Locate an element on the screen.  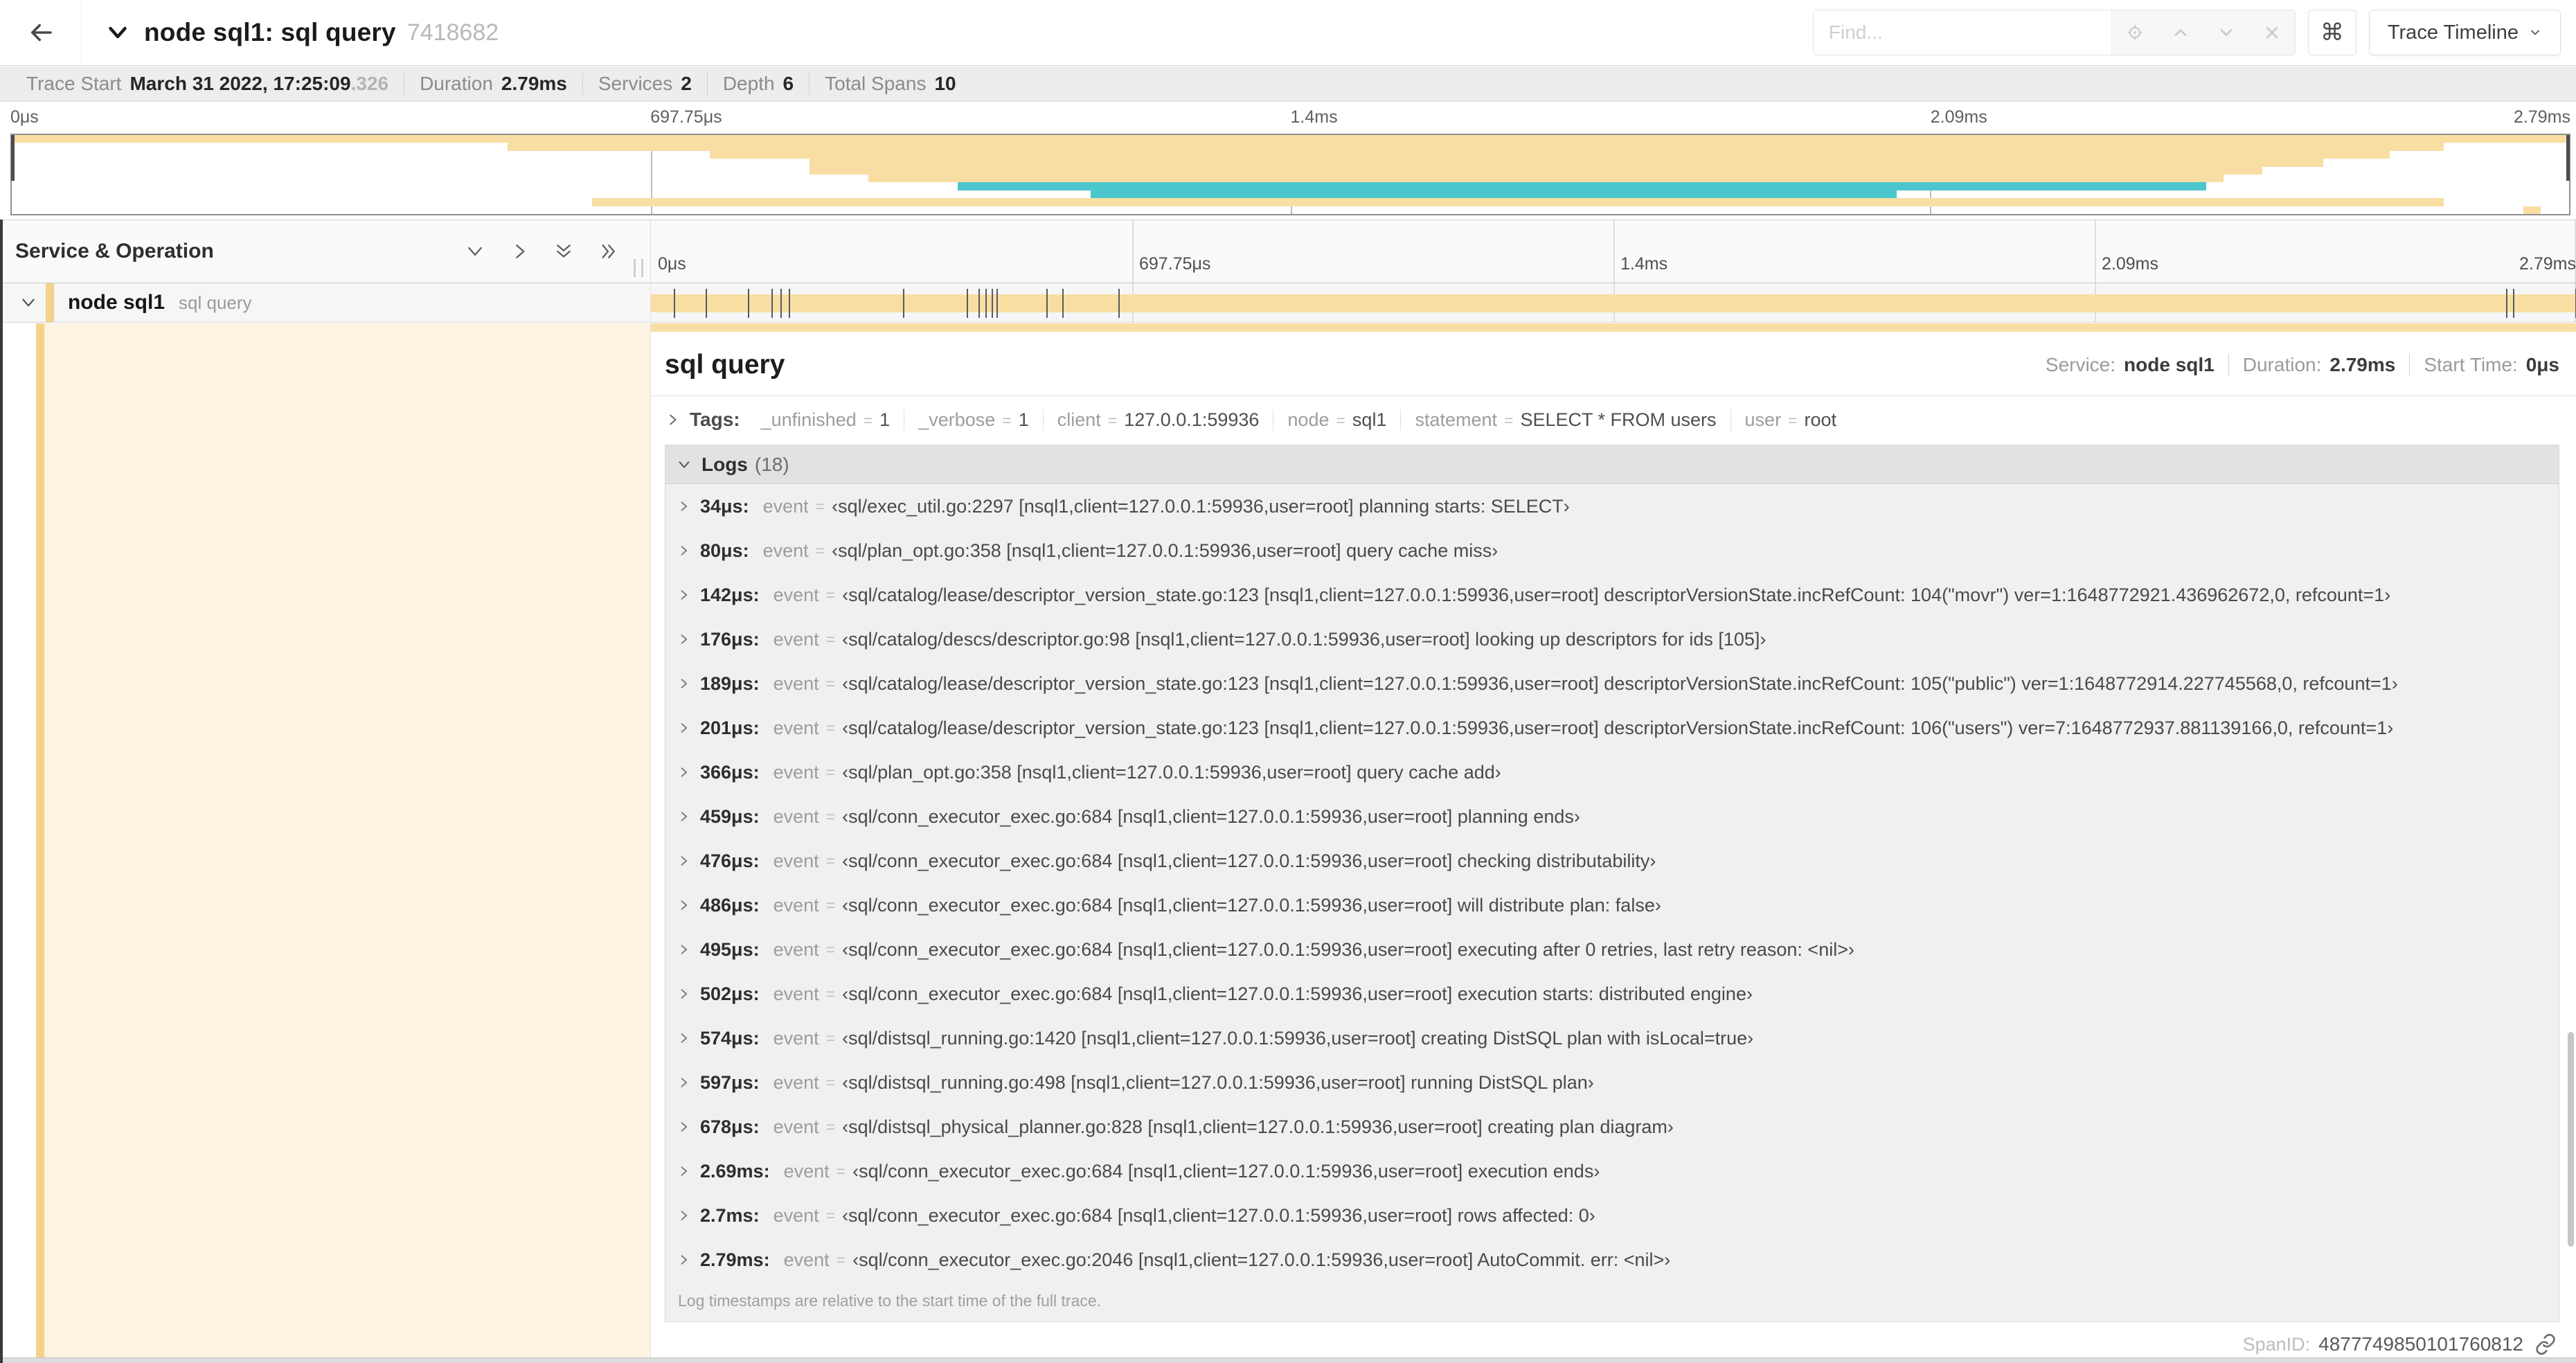
stat-value: 6 is located at coordinates (788, 83).